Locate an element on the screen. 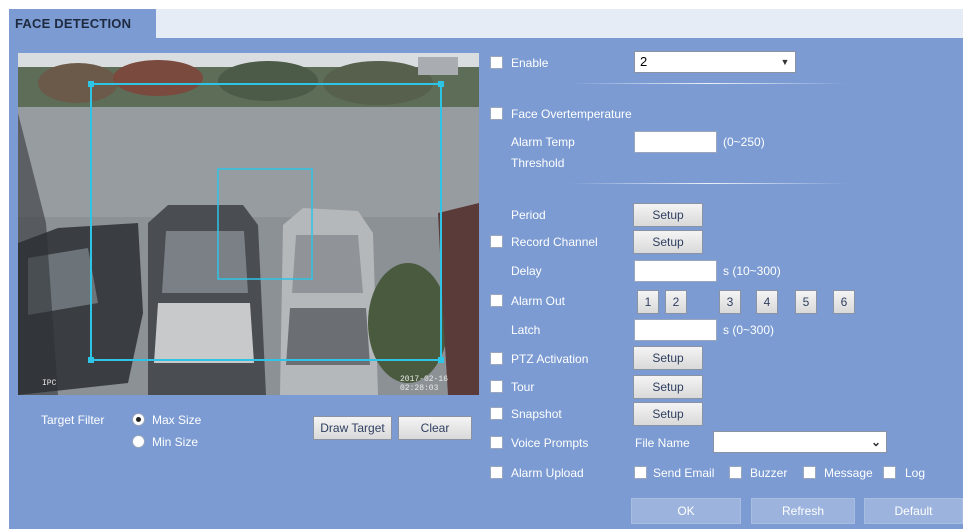 This screenshot has height=529, width=963. file-name-label: File Name is located at coordinates (662, 443).